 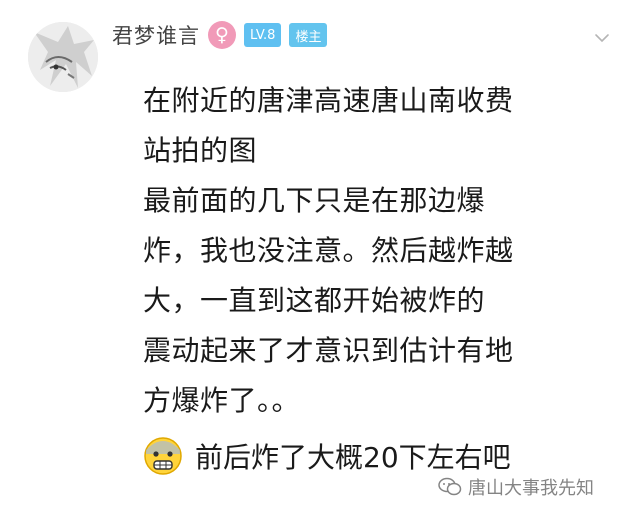 I want to click on post-text-line: 大，一直到这都开始被炸的, so click(x=314, y=300).